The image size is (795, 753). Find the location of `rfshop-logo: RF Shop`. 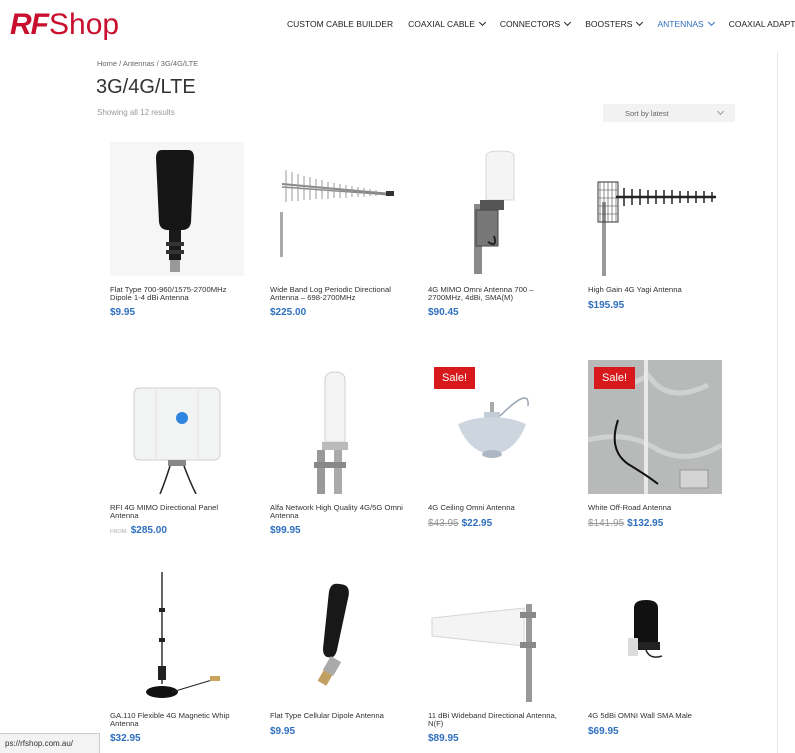

rfshop-logo: RF Shop is located at coordinates (64, 25).